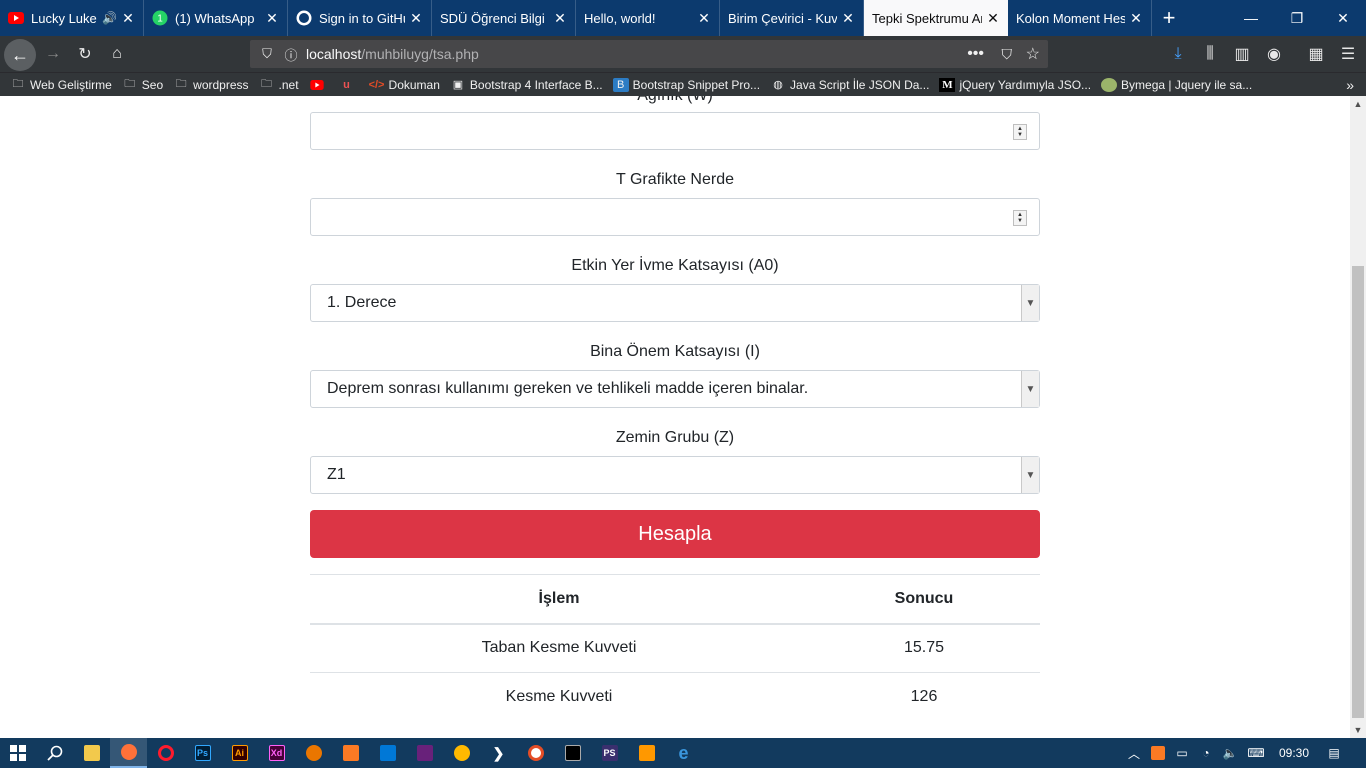  Describe the element at coordinates (165, 753) in the screenshot. I see `opera-icon` at that location.